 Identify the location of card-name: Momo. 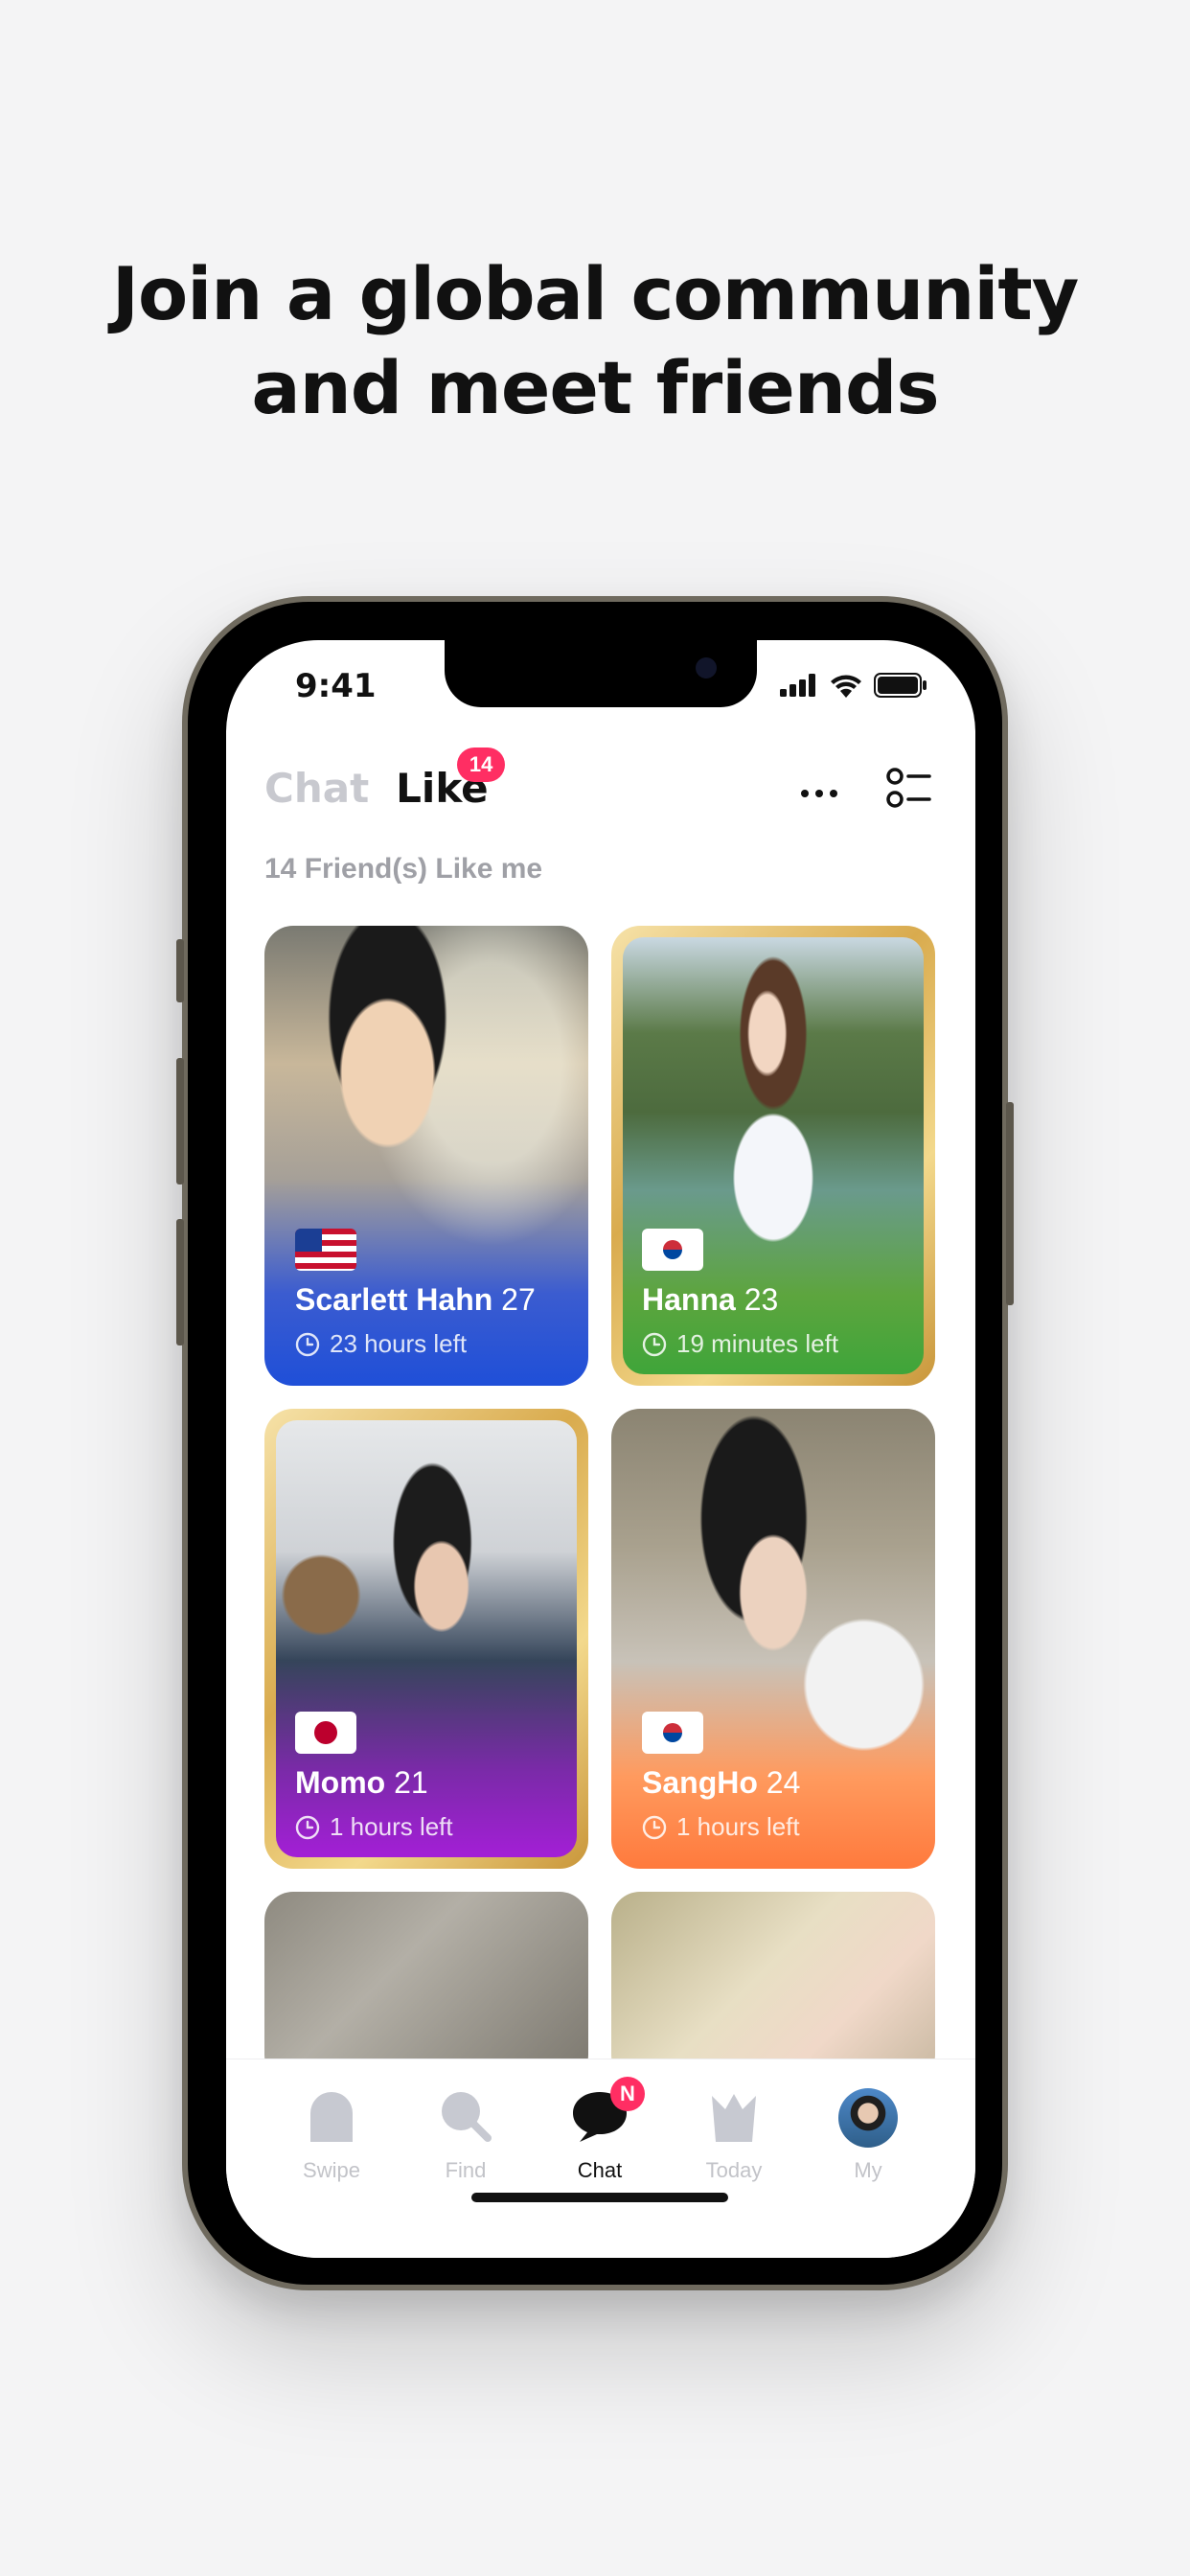
(341, 1782).